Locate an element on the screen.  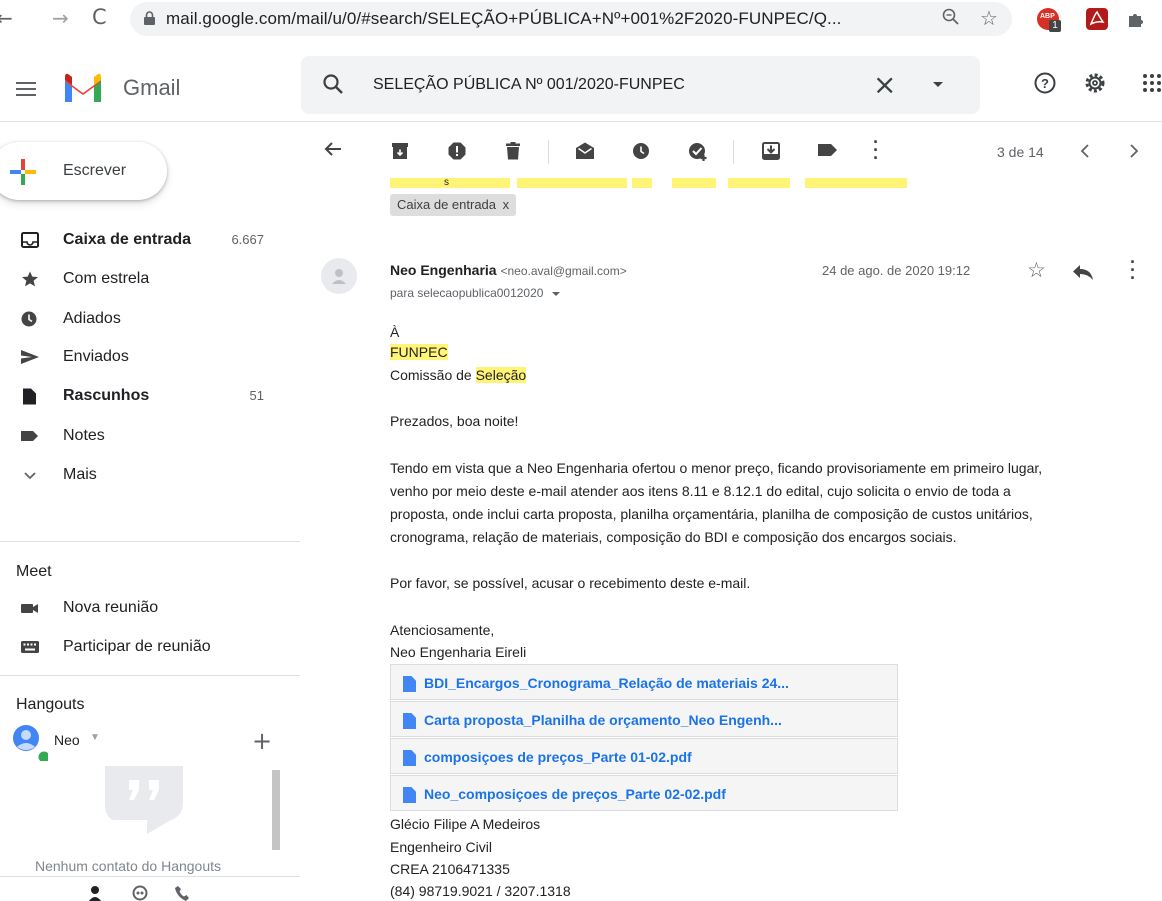
recipient-text: para selecaopublica0012020 is located at coordinates (467, 293).